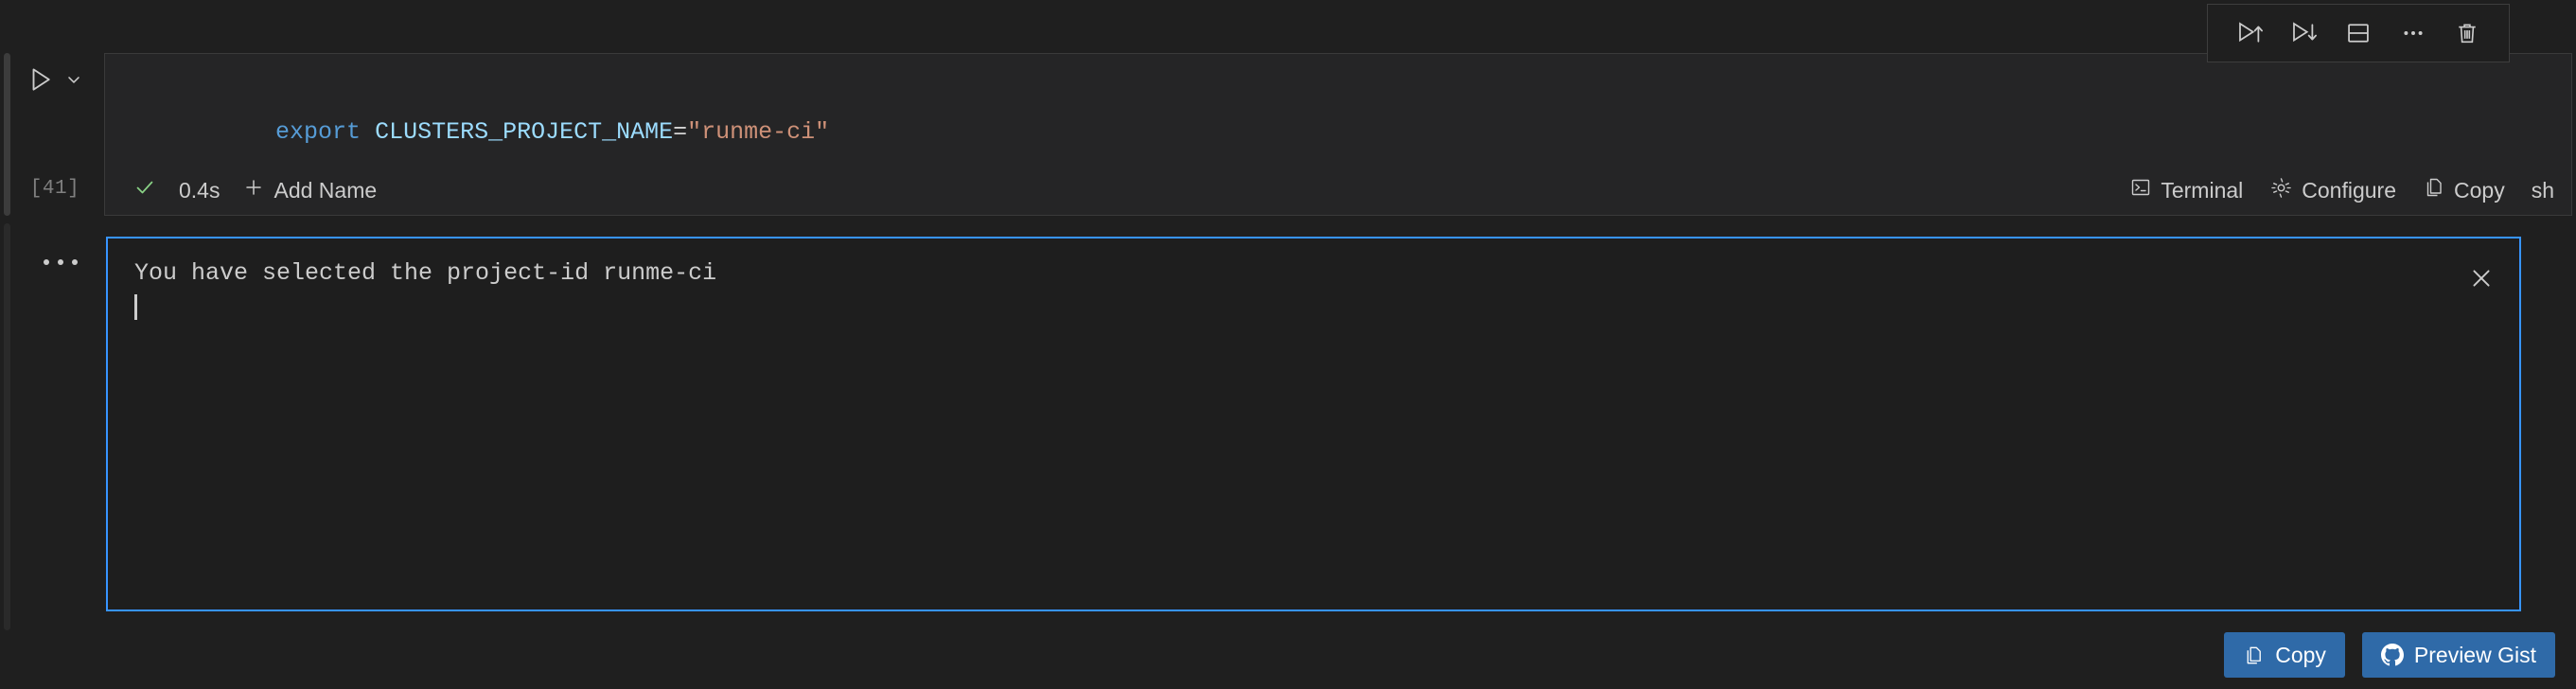  Describe the element at coordinates (2300, 654) in the screenshot. I see `copy-output-label: Copy` at that location.